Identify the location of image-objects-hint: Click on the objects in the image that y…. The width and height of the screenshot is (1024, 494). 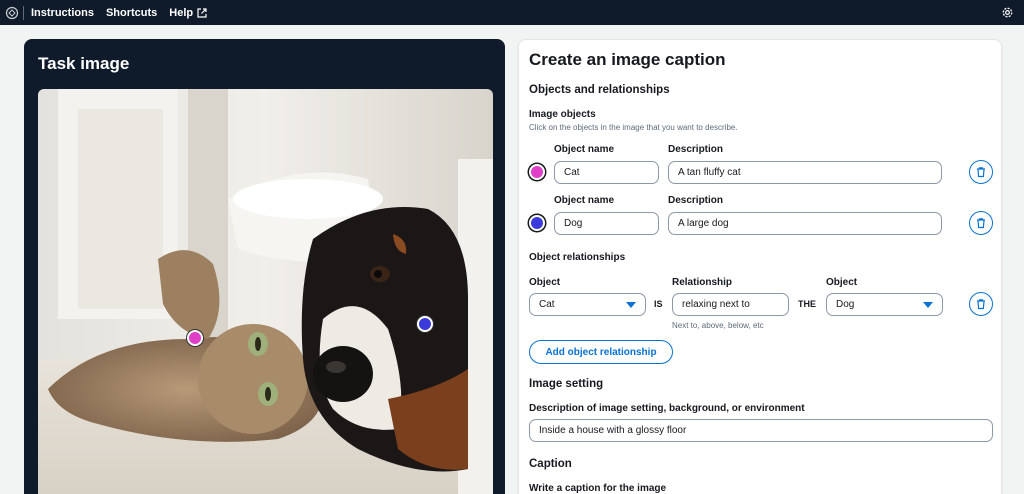
(633, 127).